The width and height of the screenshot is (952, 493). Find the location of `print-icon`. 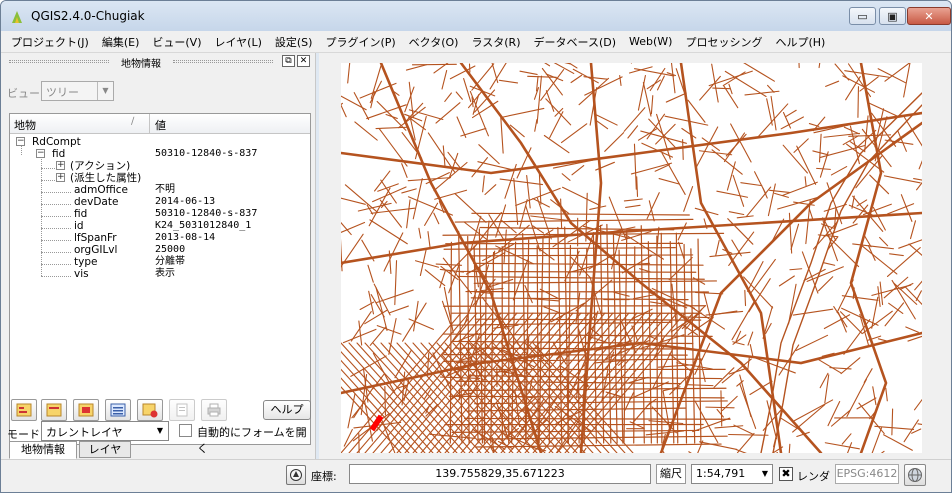

print-icon is located at coordinates (214, 410).